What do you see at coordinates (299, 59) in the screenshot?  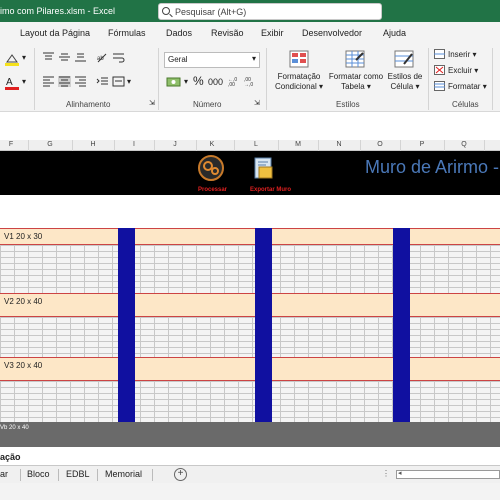 I see `conditional-formatting-icon` at bounding box center [299, 59].